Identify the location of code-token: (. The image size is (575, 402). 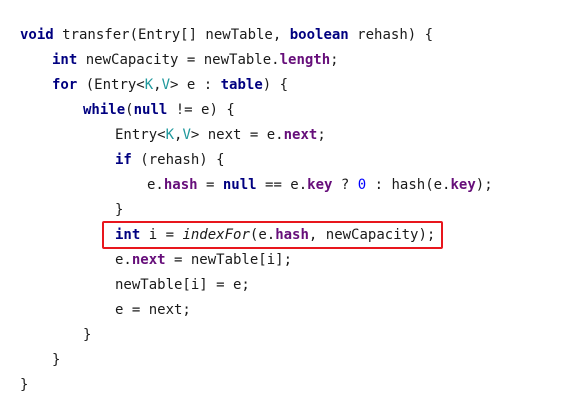
(129, 110).